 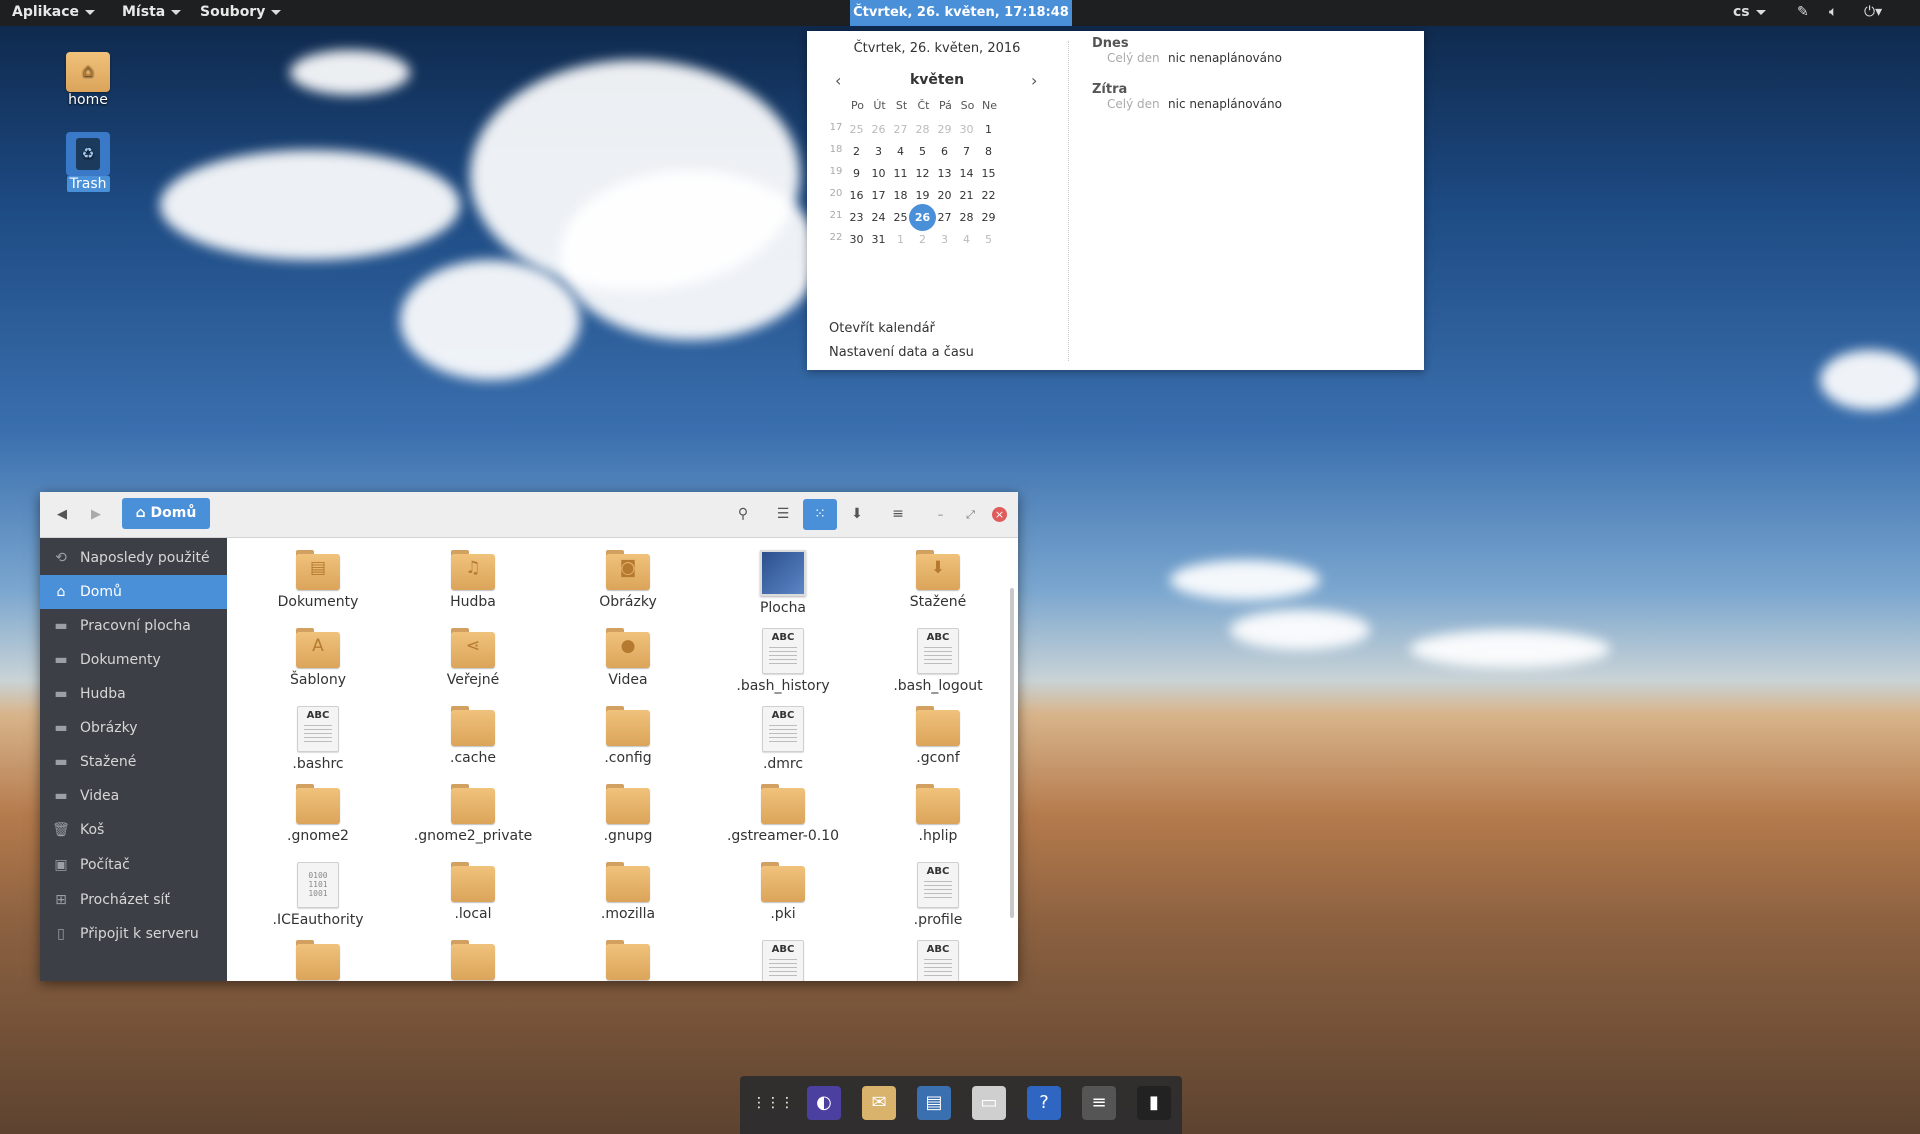 I want to click on sidebar-item: ▬ Videa, so click(x=133, y=796).